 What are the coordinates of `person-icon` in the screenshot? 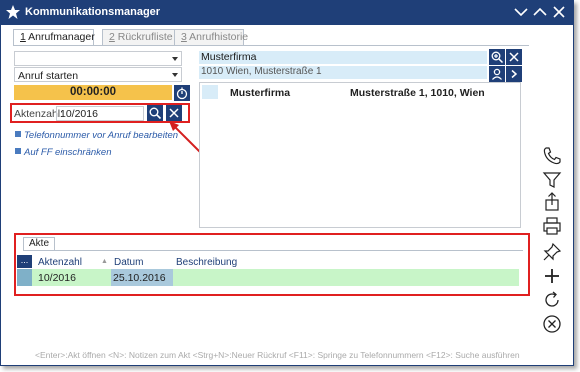 It's located at (497, 74).